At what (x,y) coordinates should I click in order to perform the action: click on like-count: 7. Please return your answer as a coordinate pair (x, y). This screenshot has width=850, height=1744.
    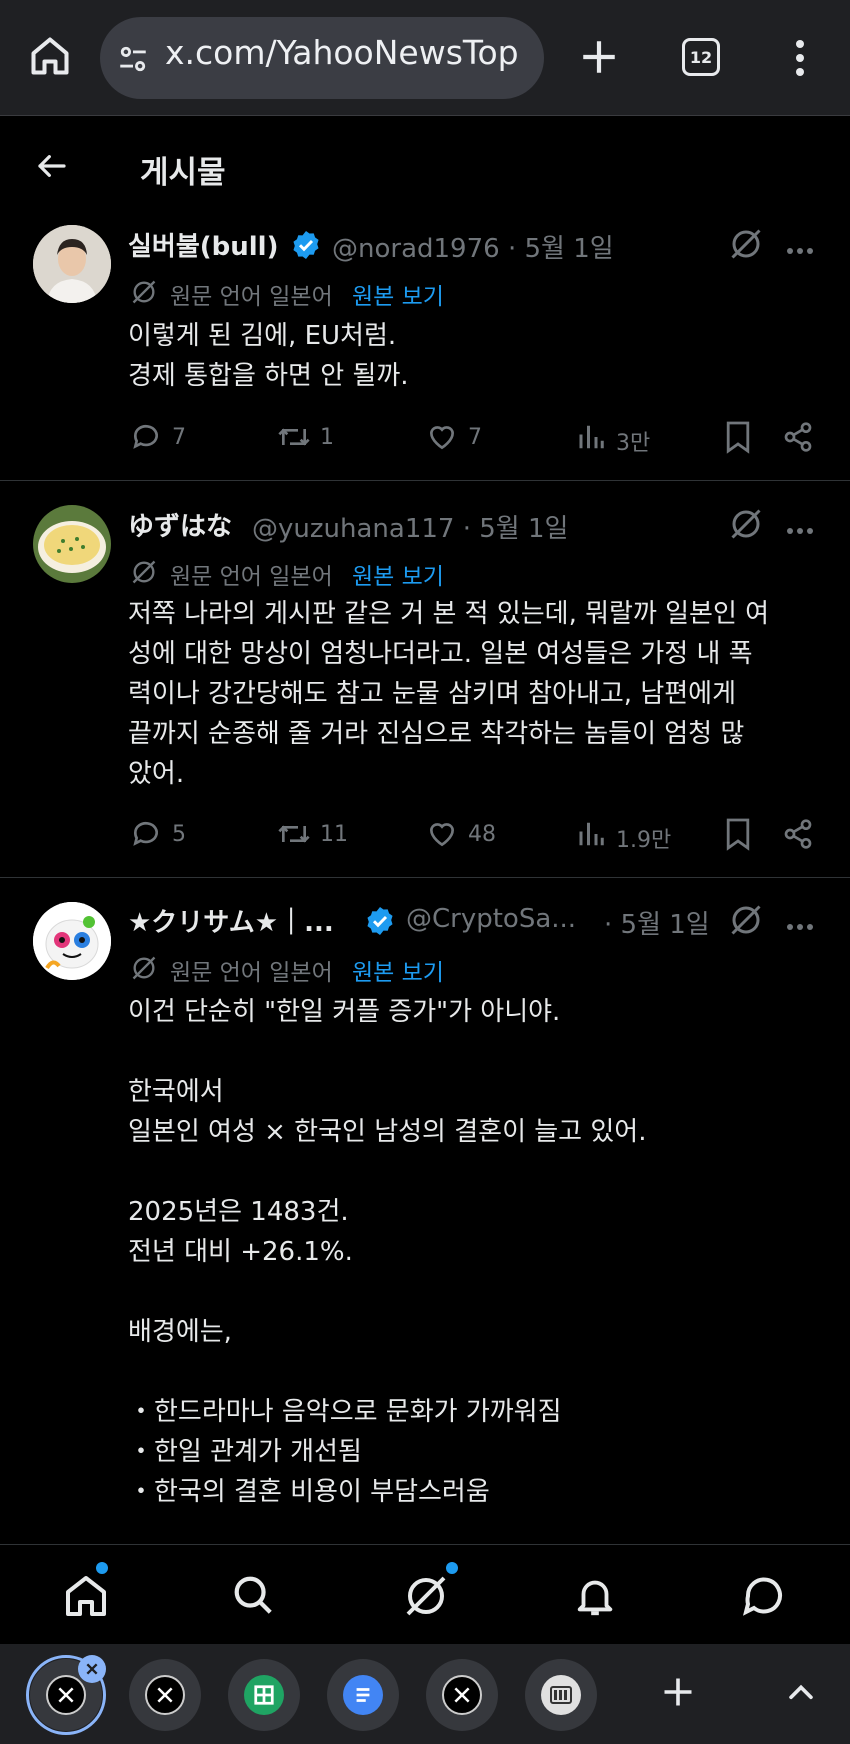
    Looking at the image, I should click on (475, 437).